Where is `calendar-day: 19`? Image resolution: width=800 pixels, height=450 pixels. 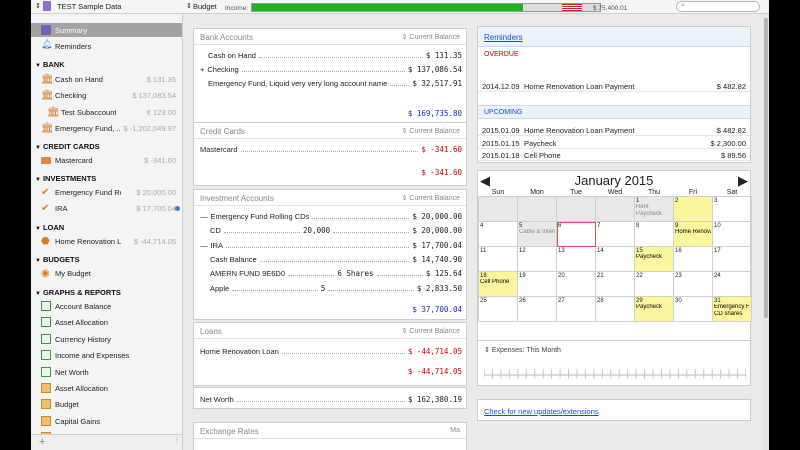 calendar-day: 19 is located at coordinates (537, 284).